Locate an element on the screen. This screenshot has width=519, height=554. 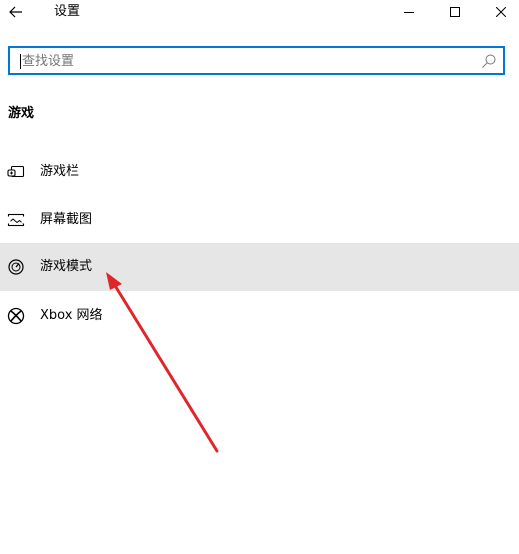
nav-item-xbox-network: Xbox 网络 is located at coordinates (259, 316).